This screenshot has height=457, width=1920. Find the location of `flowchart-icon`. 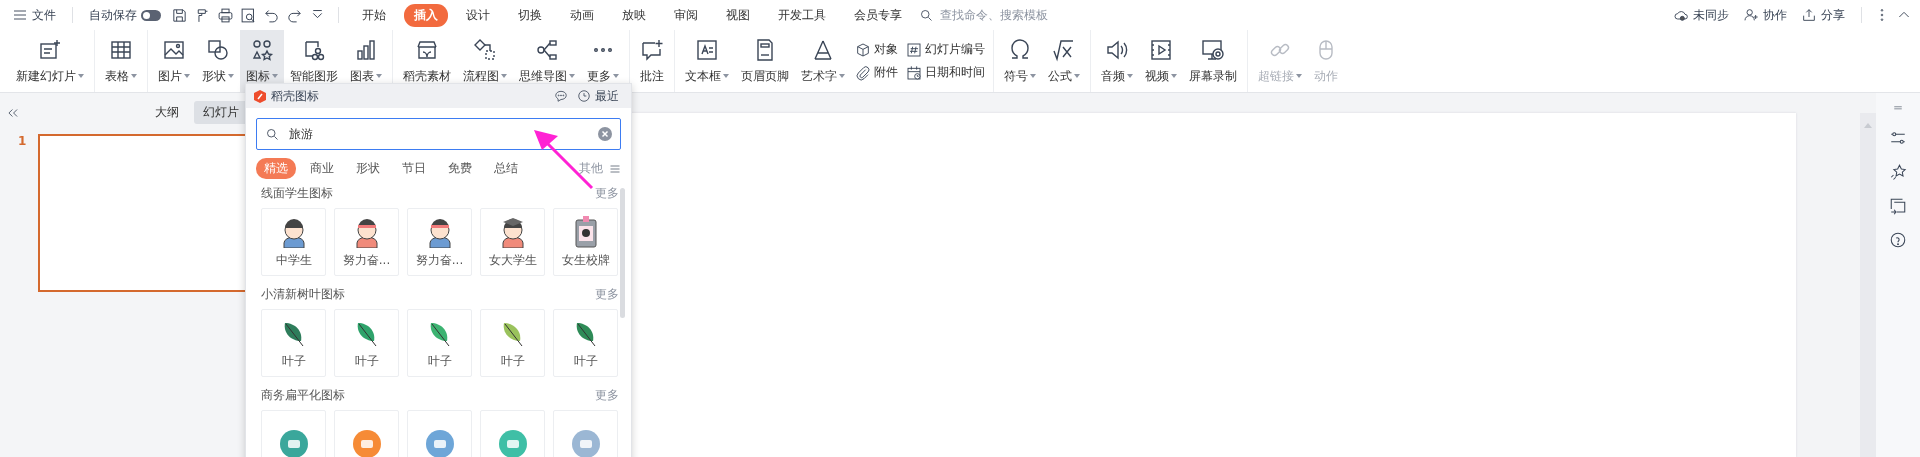

flowchart-icon is located at coordinates (485, 49).